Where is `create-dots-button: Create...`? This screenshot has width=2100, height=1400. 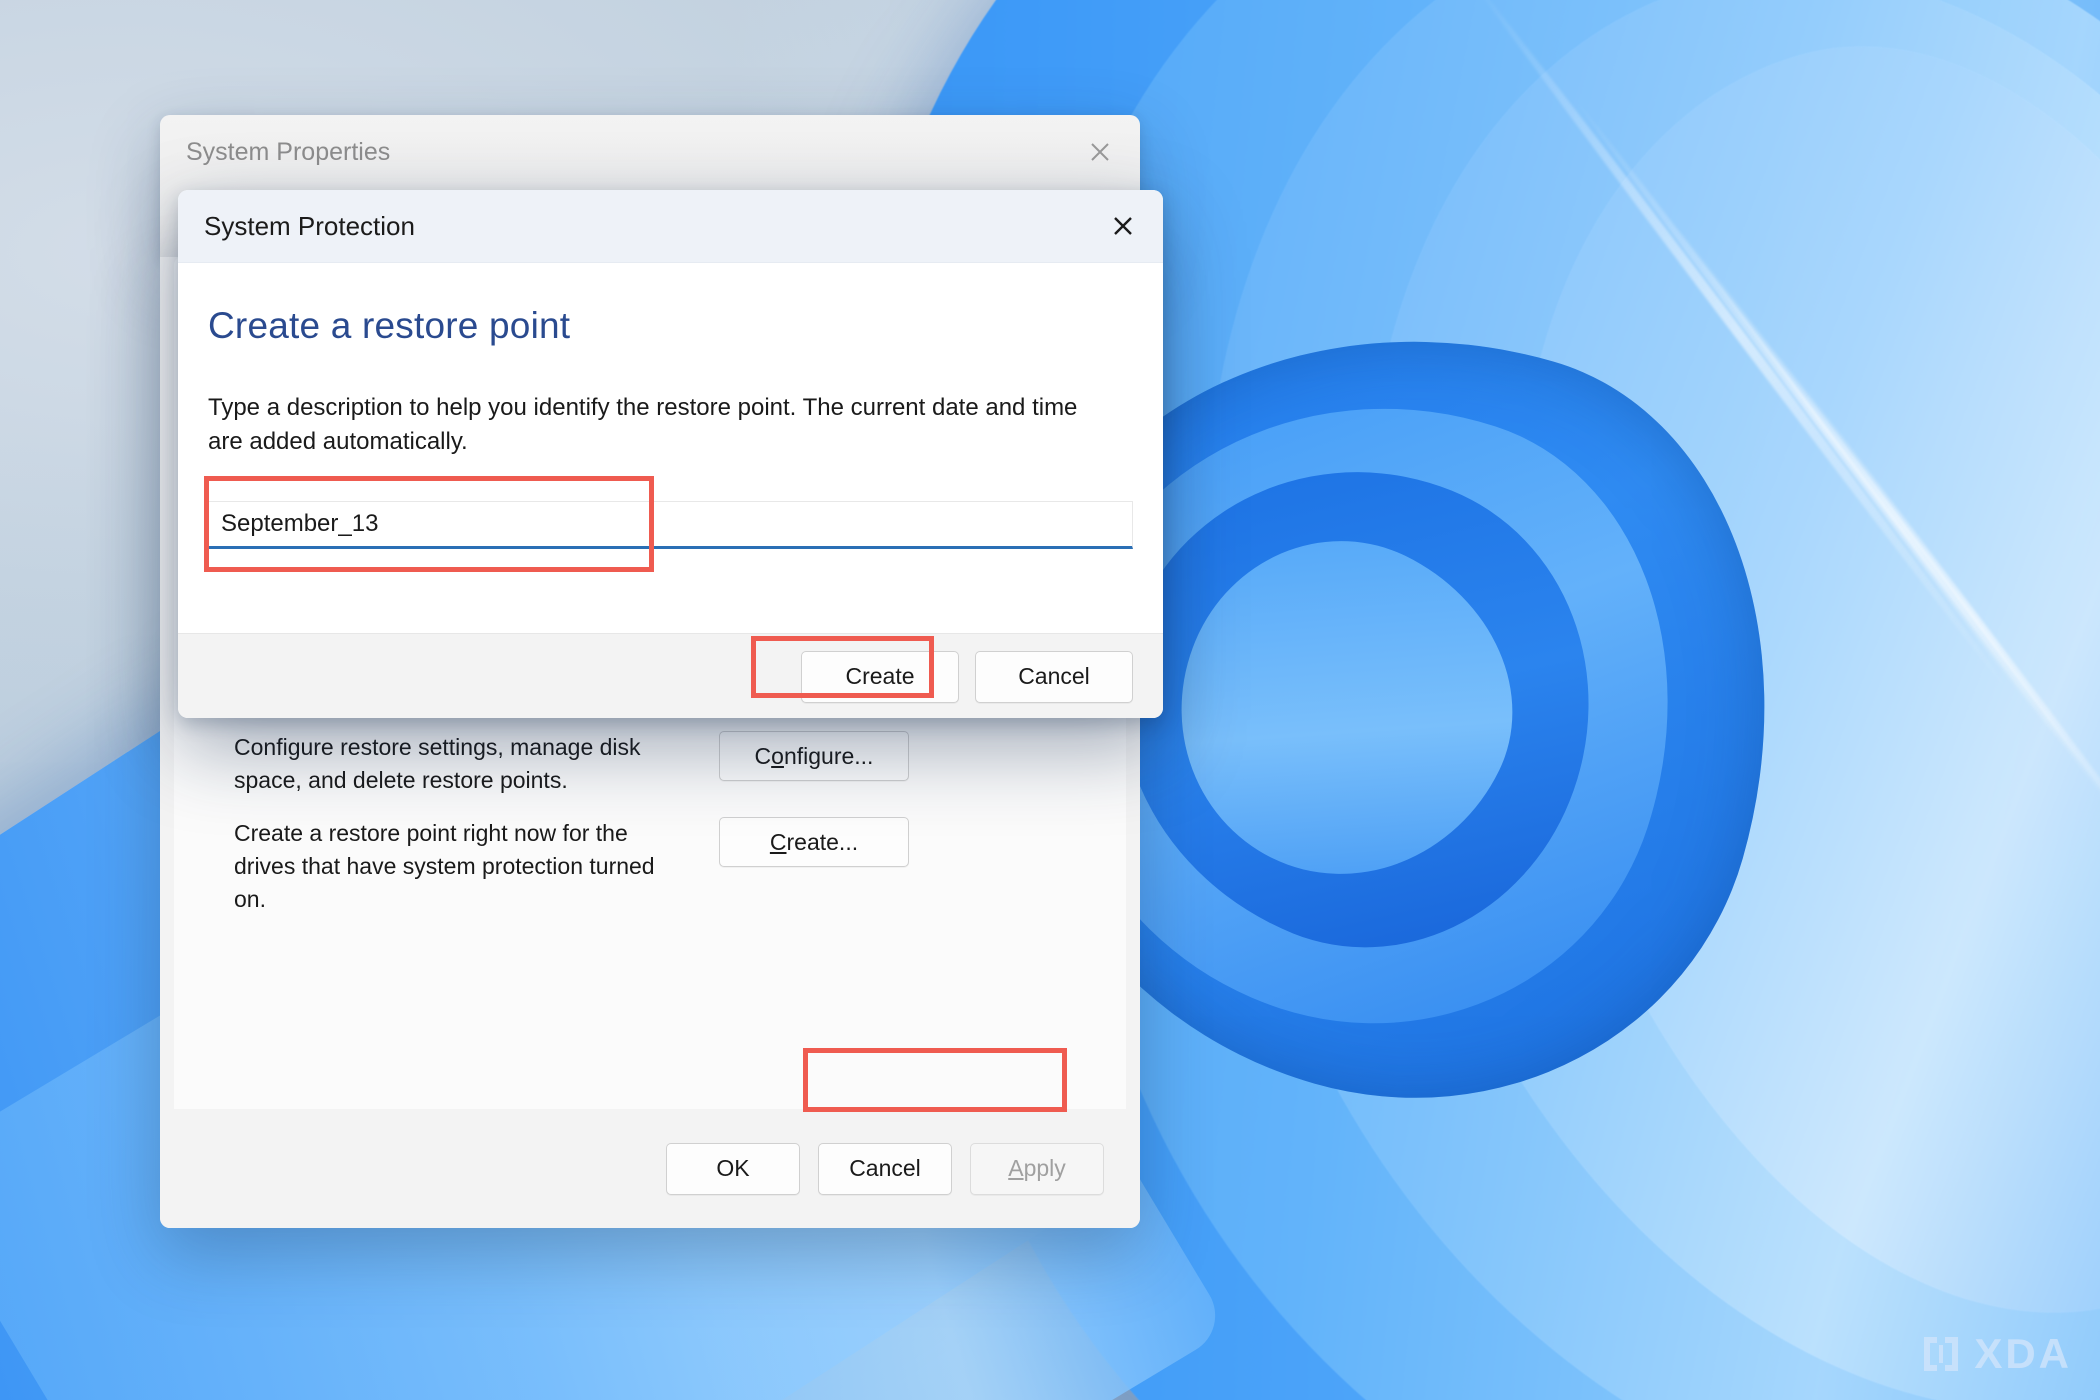
create-dots-button: Create... is located at coordinates (814, 842).